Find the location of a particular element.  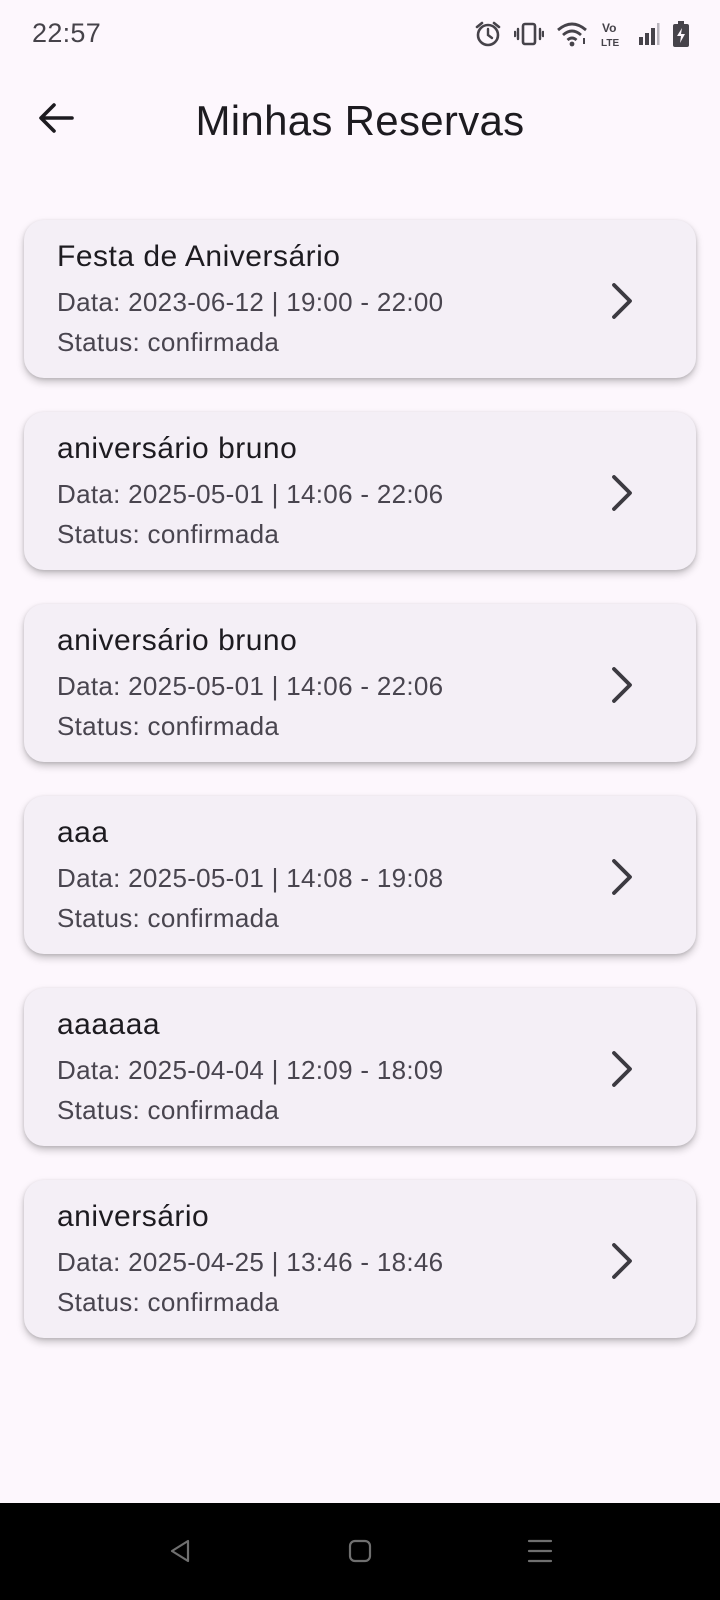

reservation-title: aaa is located at coordinates (83, 832).